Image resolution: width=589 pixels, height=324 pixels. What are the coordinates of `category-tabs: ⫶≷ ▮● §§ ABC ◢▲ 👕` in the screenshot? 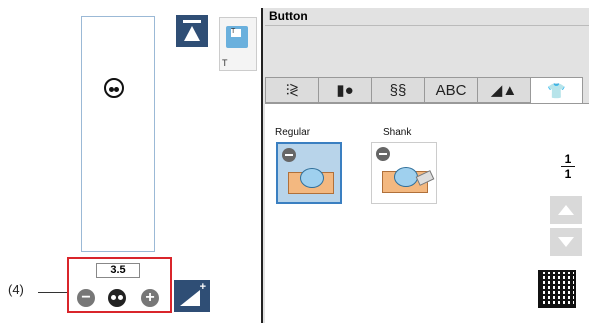 It's located at (427, 90).